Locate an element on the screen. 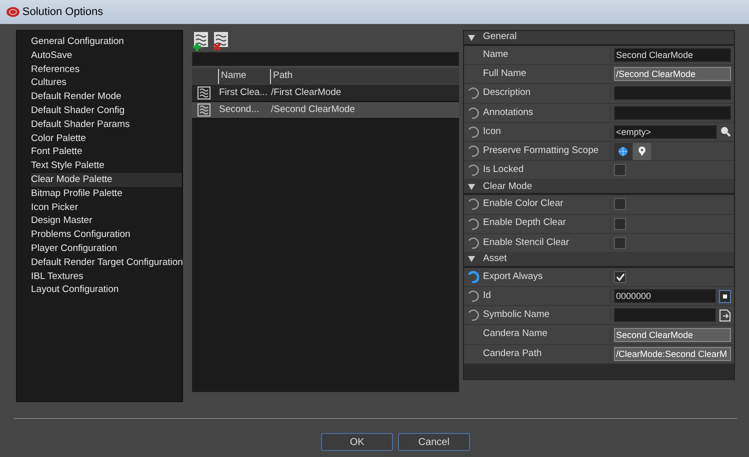  category-item: Problems Configuration is located at coordinates (106, 235).